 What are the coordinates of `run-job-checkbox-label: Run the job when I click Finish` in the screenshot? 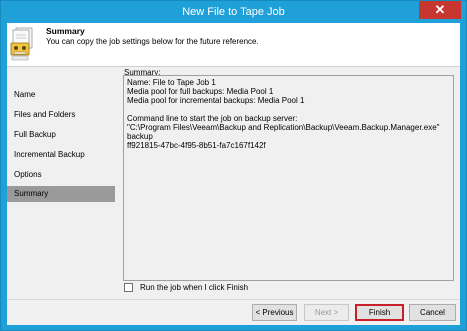 It's located at (194, 287).